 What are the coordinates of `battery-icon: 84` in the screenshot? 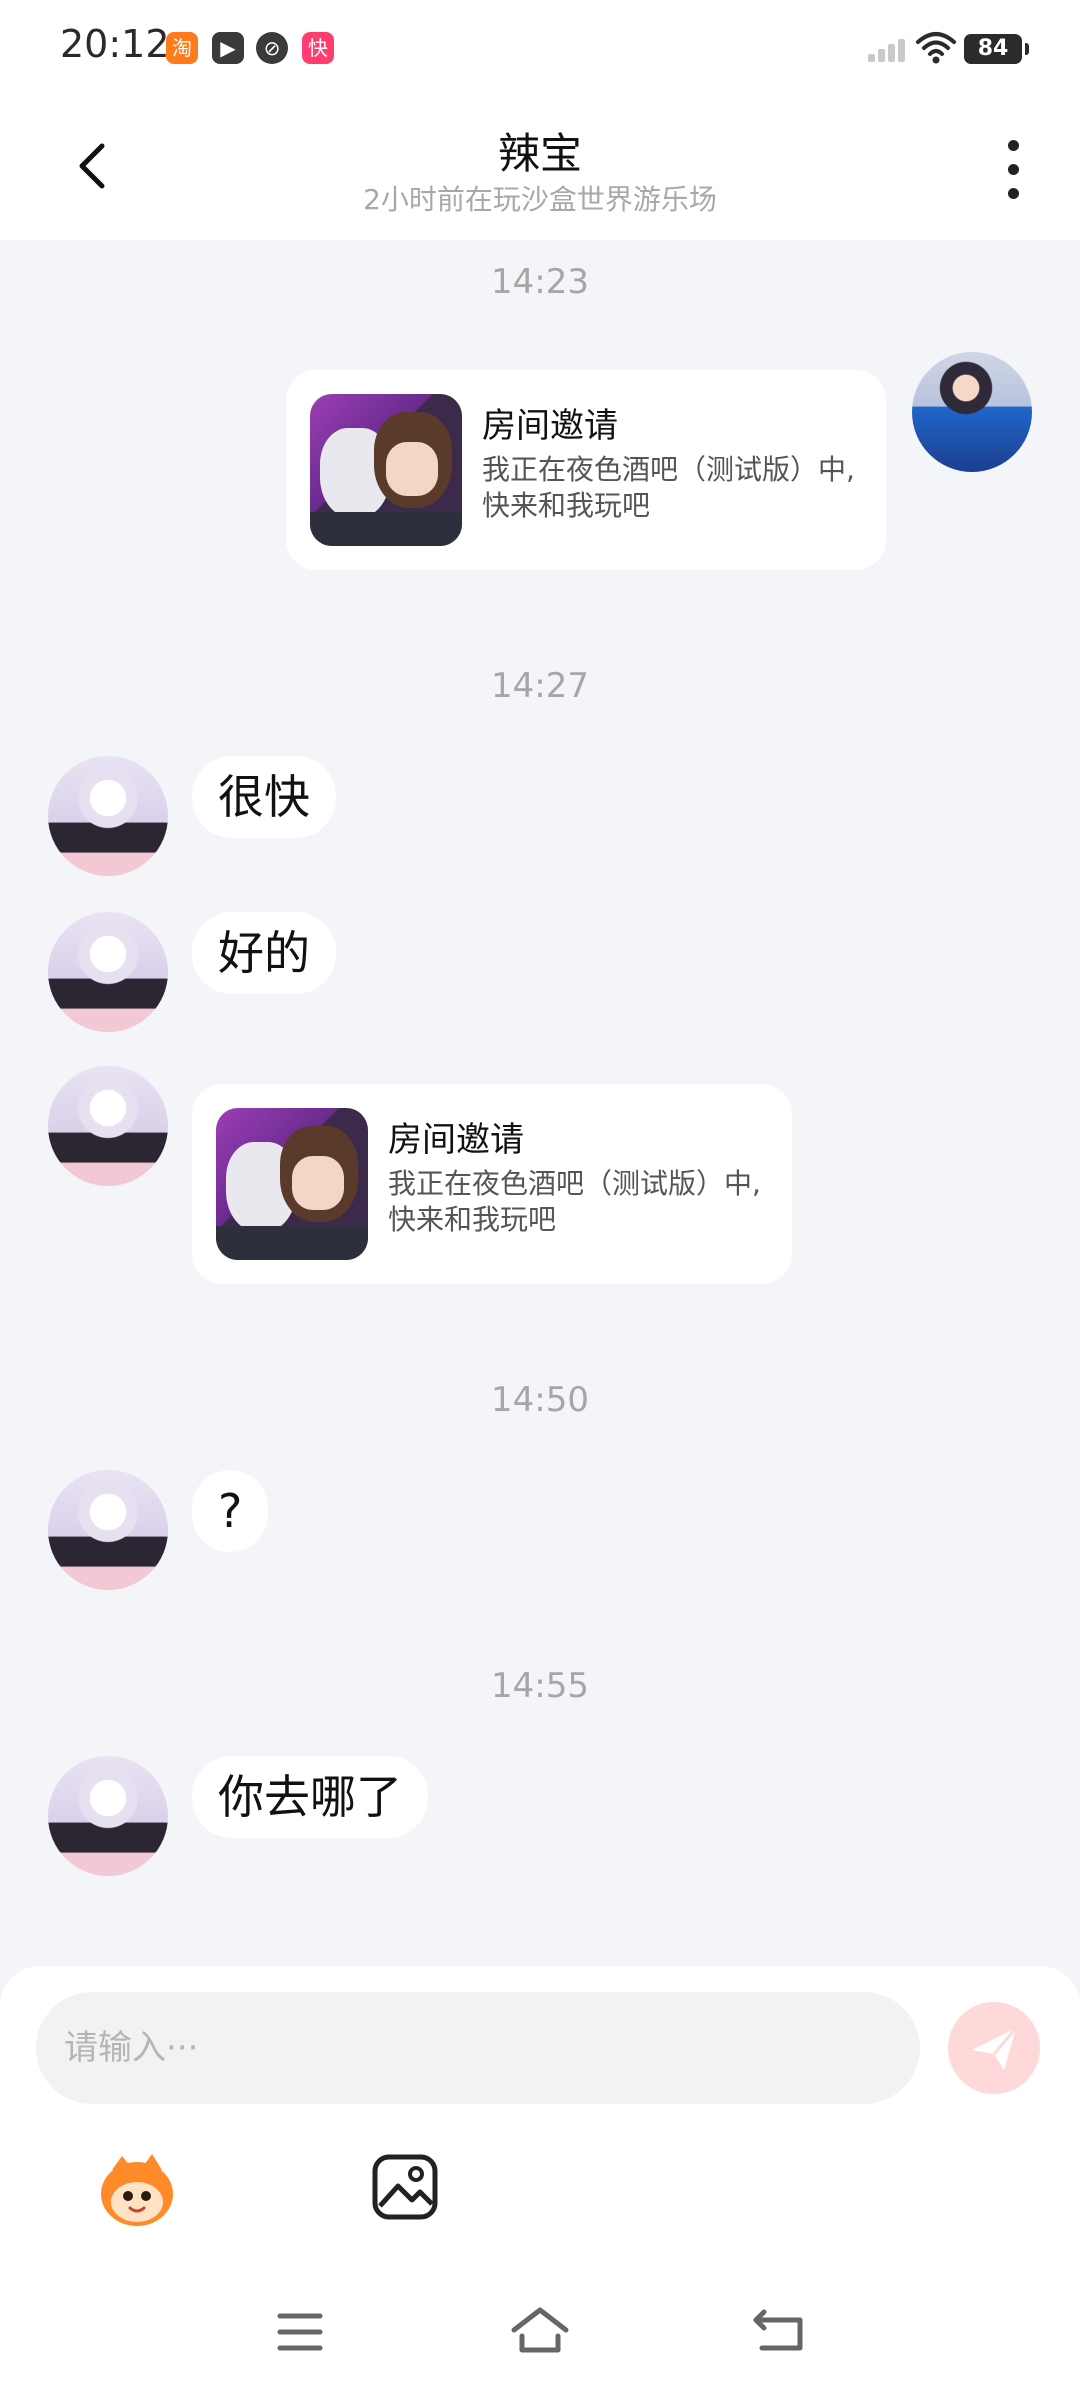 It's located at (996, 49).